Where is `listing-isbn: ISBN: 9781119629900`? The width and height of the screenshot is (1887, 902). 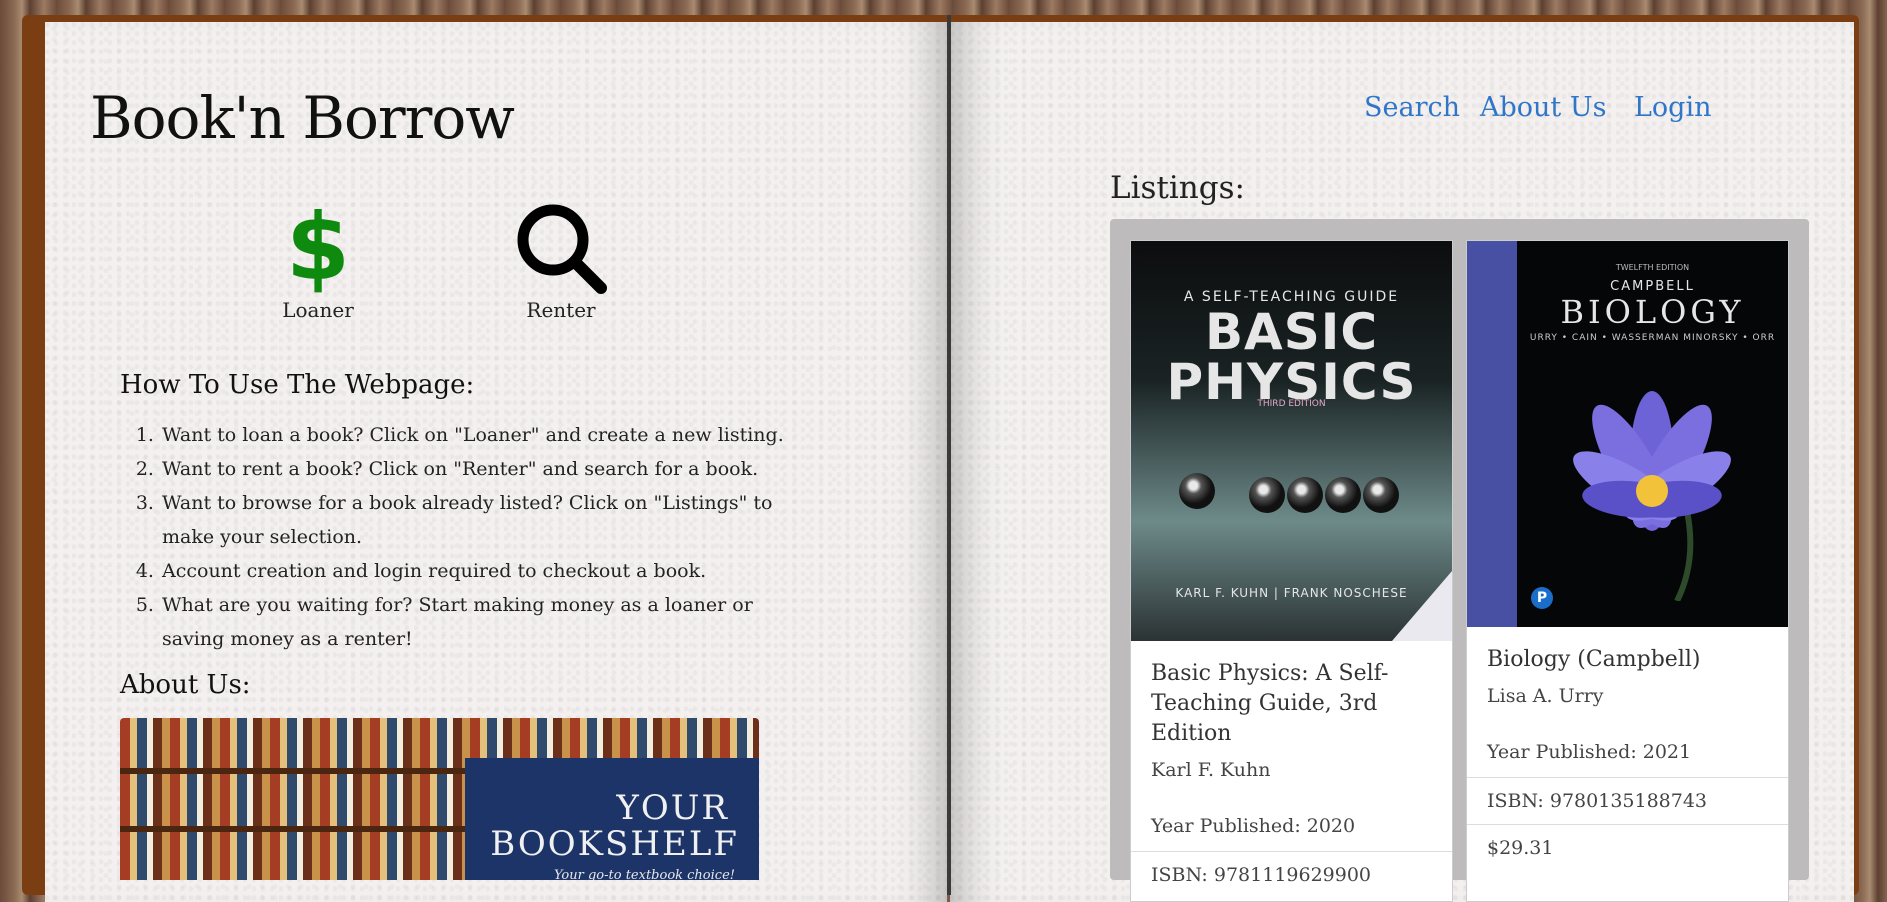 listing-isbn: ISBN: 9781119629900 is located at coordinates (1291, 874).